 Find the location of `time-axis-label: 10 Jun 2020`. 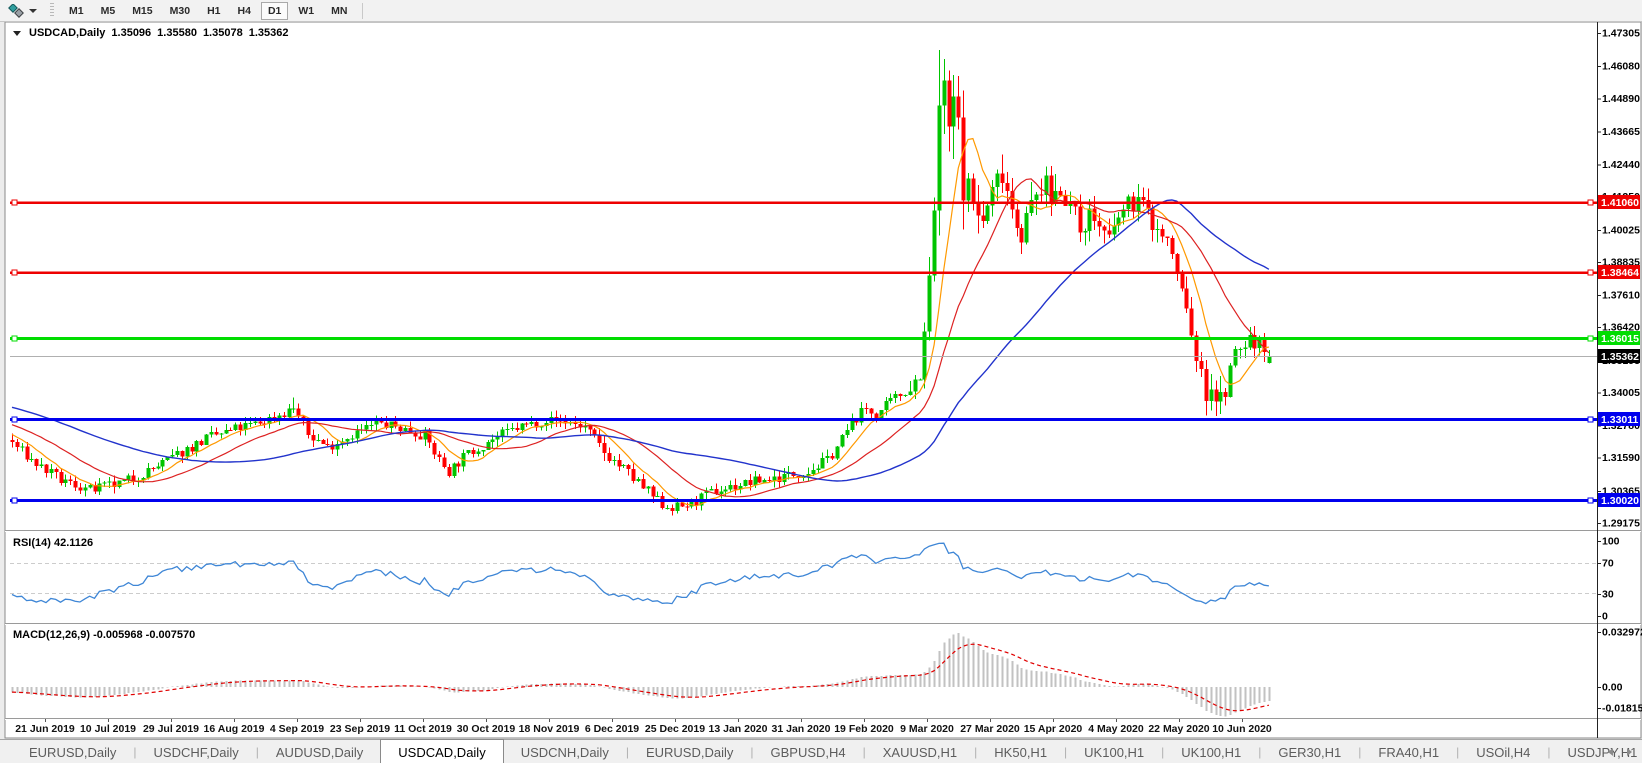

time-axis-label: 10 Jun 2020 is located at coordinates (1242, 729).